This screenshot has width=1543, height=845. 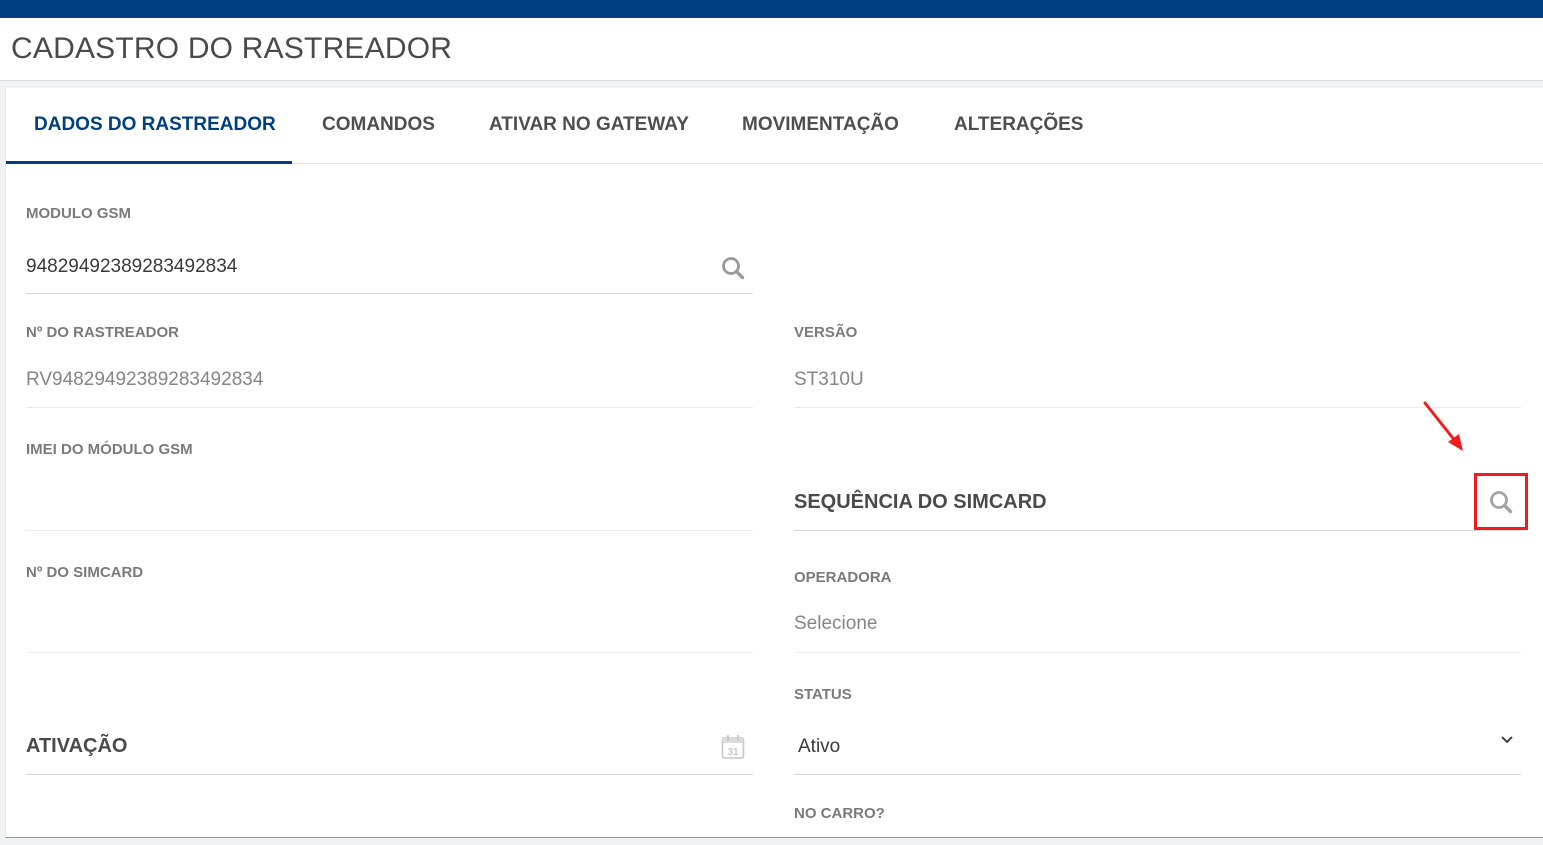 I want to click on calendar-day: 31, so click(x=733, y=752).